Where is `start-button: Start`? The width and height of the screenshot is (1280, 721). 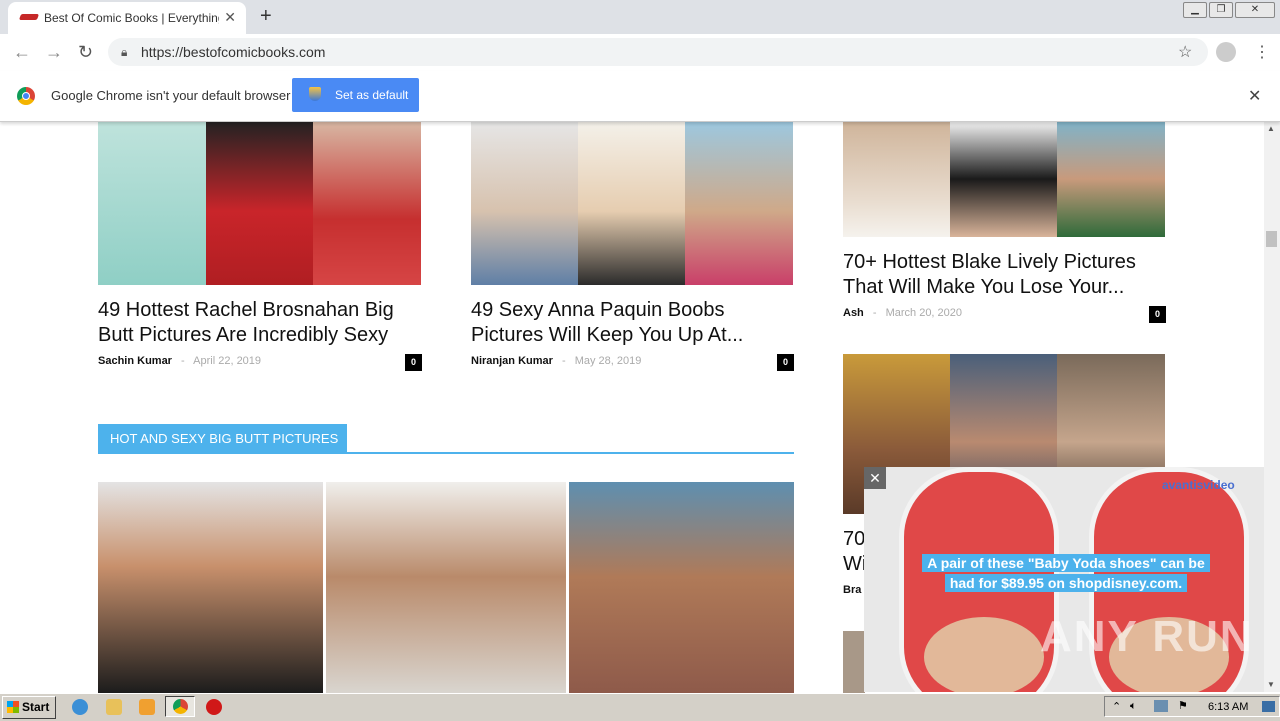 start-button: Start is located at coordinates (29, 707).